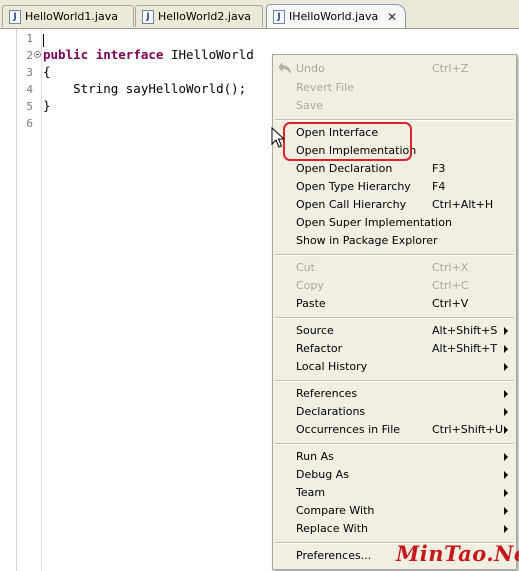 The height and width of the screenshot is (571, 519). Describe the element at coordinates (394, 475) in the screenshot. I see `menu-item-debug-as: Debug As` at that location.